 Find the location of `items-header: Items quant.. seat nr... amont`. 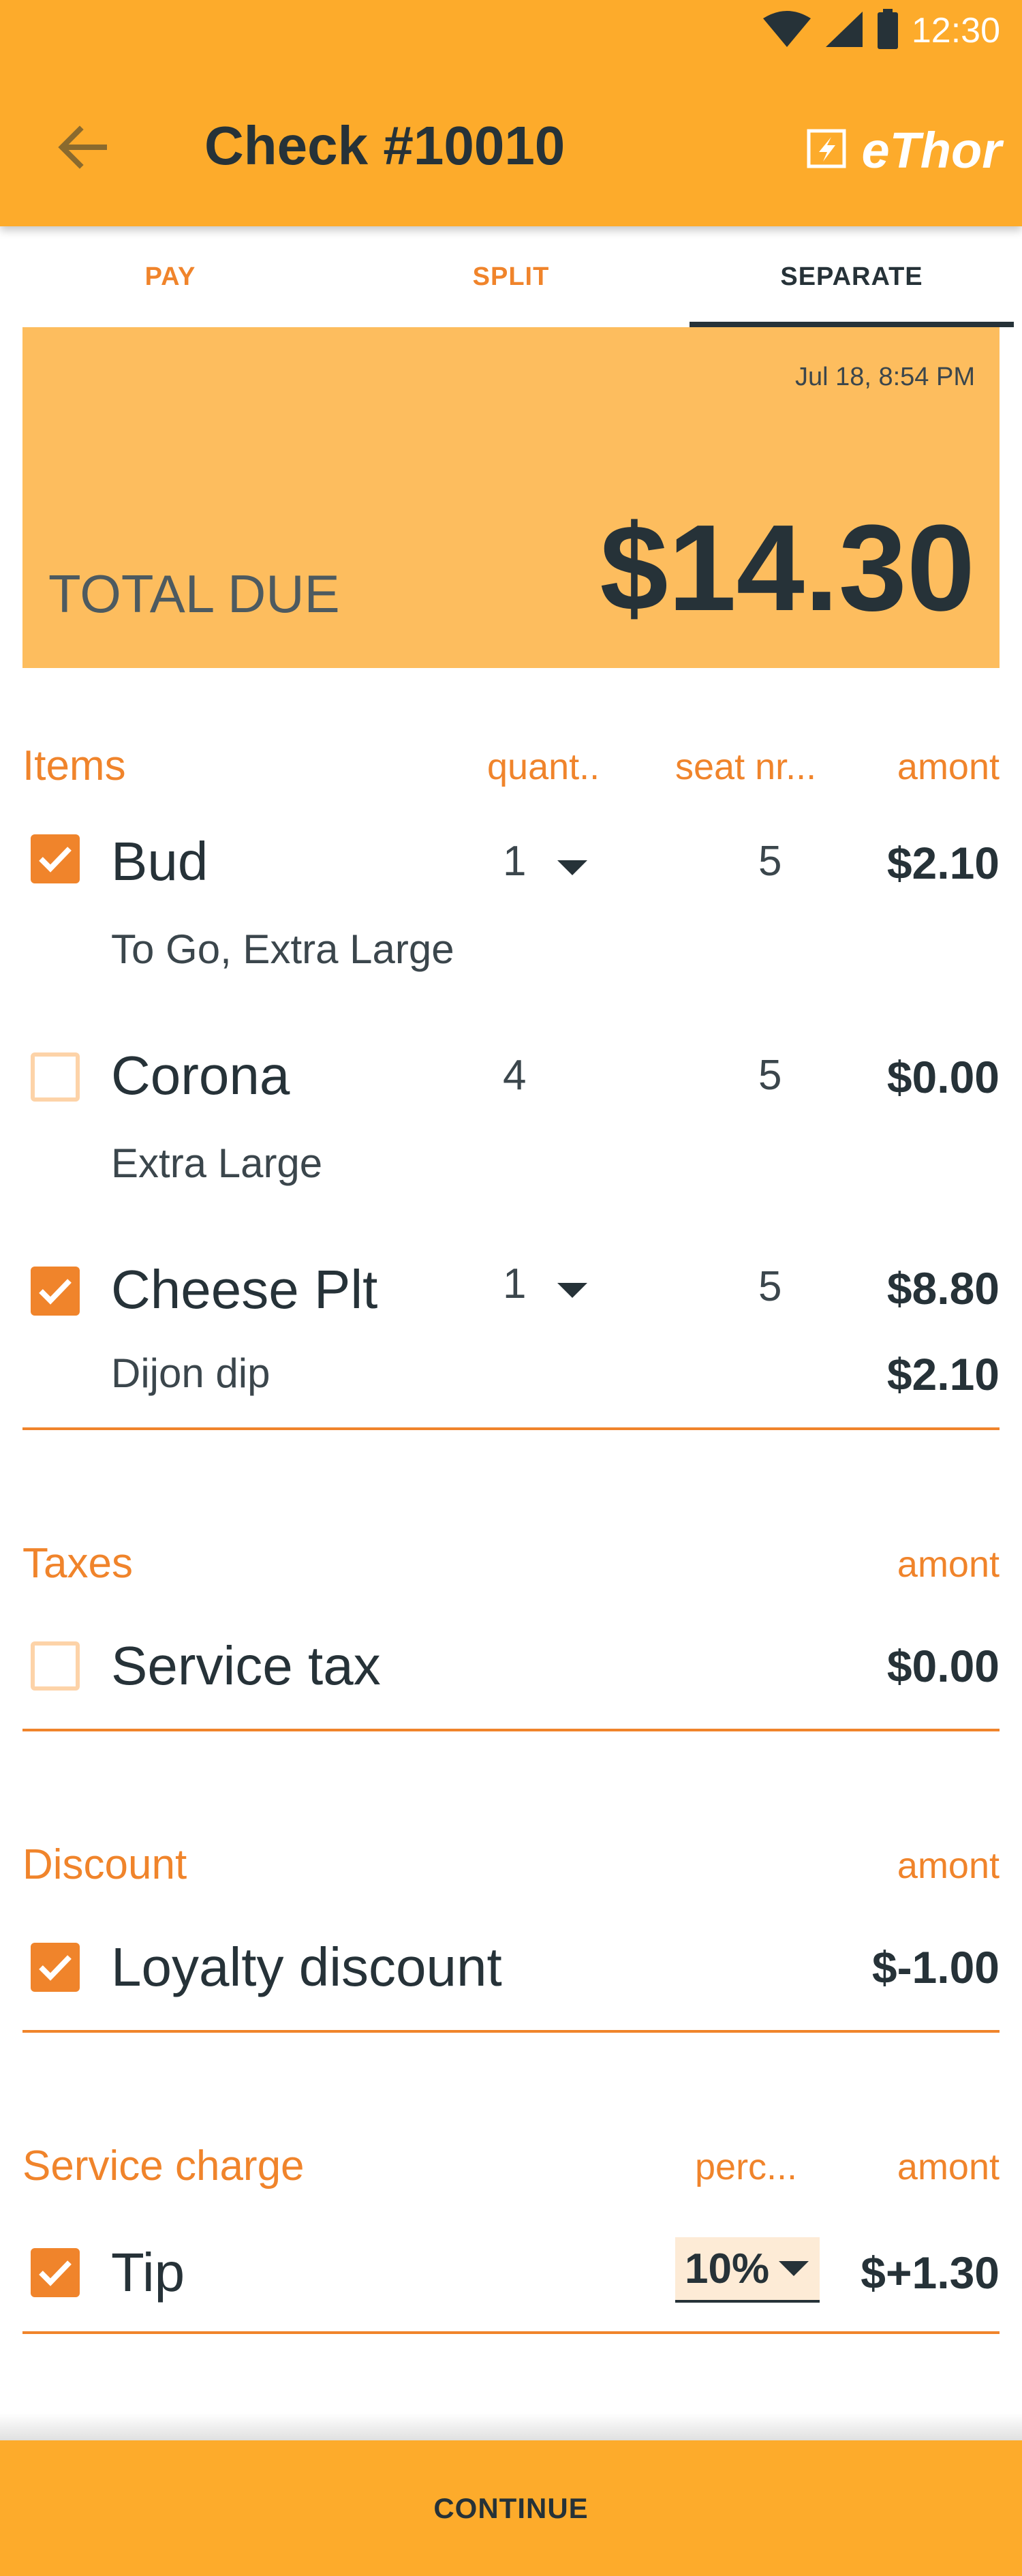

items-header: Items quant.. seat nr... amont is located at coordinates (511, 769).